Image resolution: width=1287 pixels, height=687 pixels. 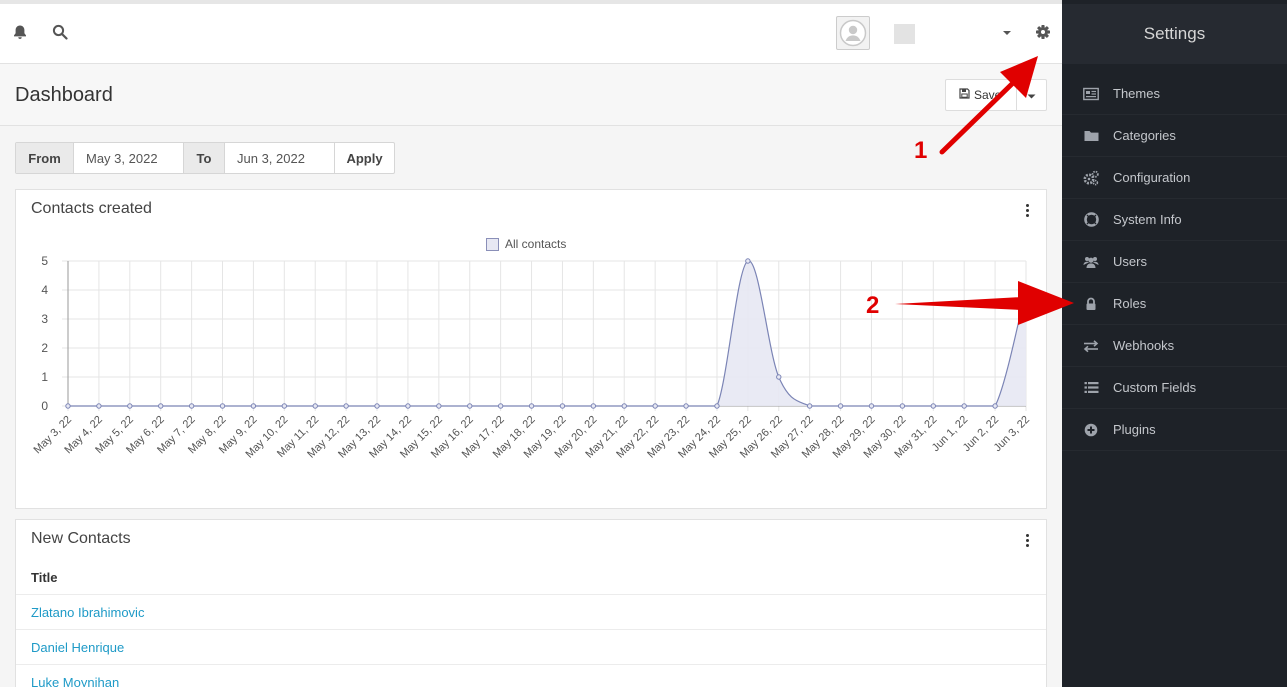 I want to click on y-tick-label: 0, so click(x=44, y=406).